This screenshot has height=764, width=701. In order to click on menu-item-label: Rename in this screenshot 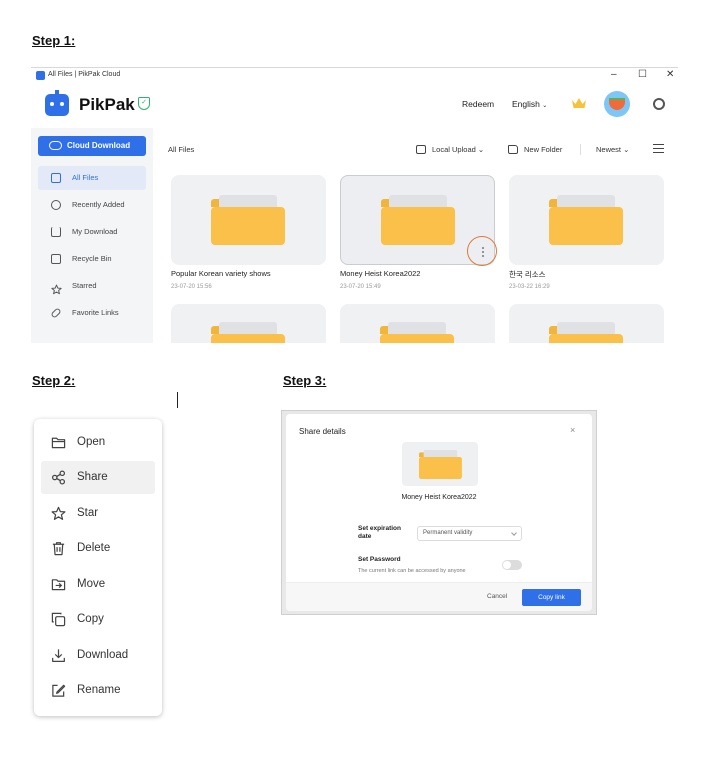, I will do `click(99, 690)`.